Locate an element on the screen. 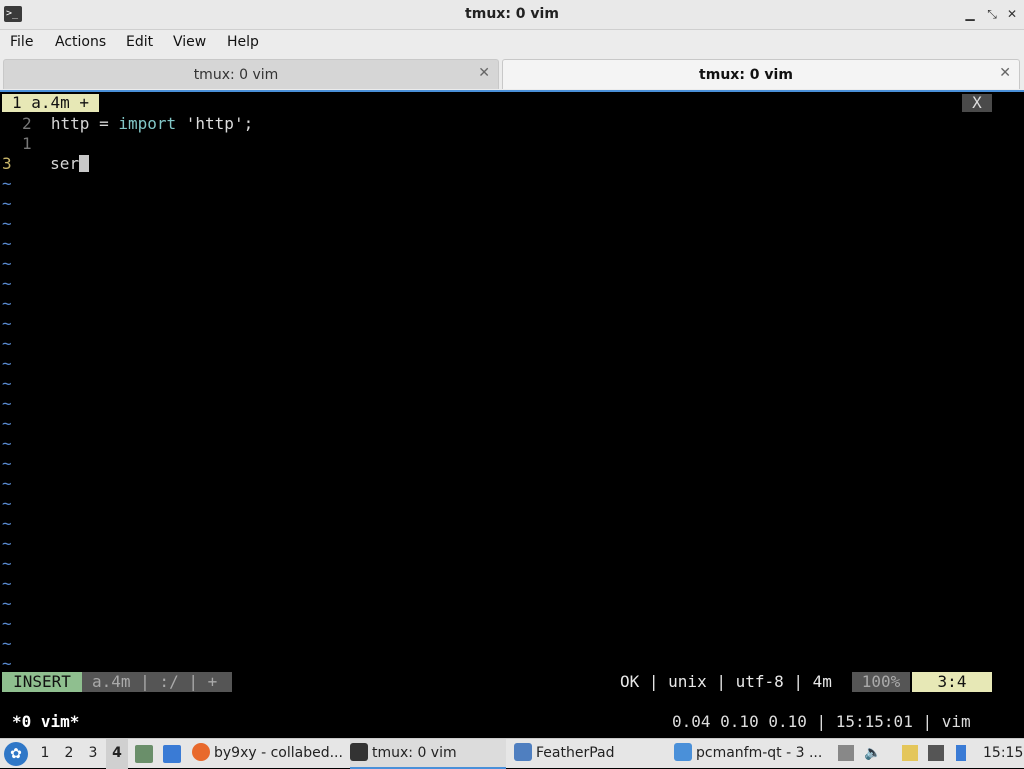 The width and height of the screenshot is (1024, 769). volume-icon: 🔈 is located at coordinates (872, 753).